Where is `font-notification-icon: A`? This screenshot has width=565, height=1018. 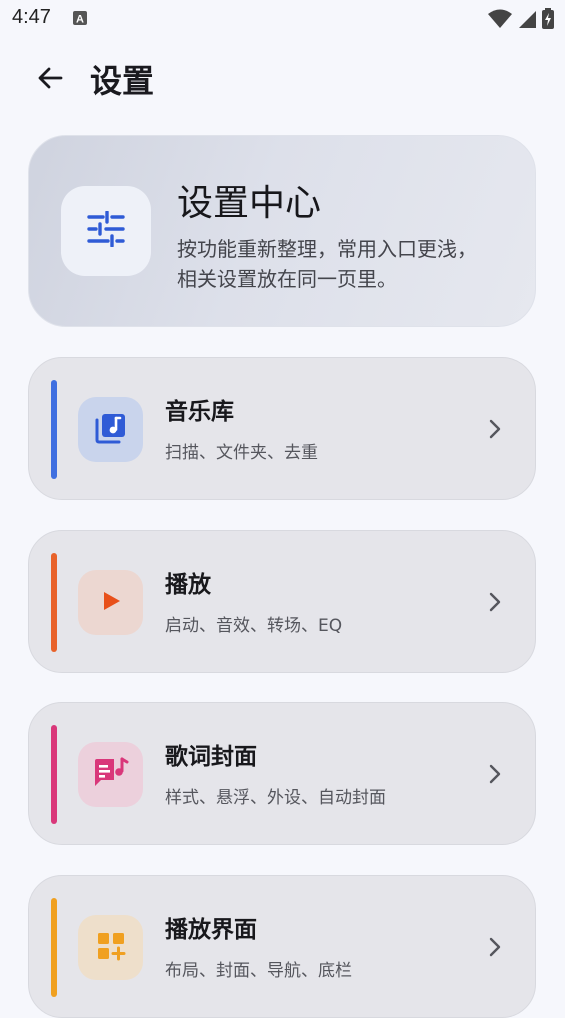 font-notification-icon: A is located at coordinates (80, 18).